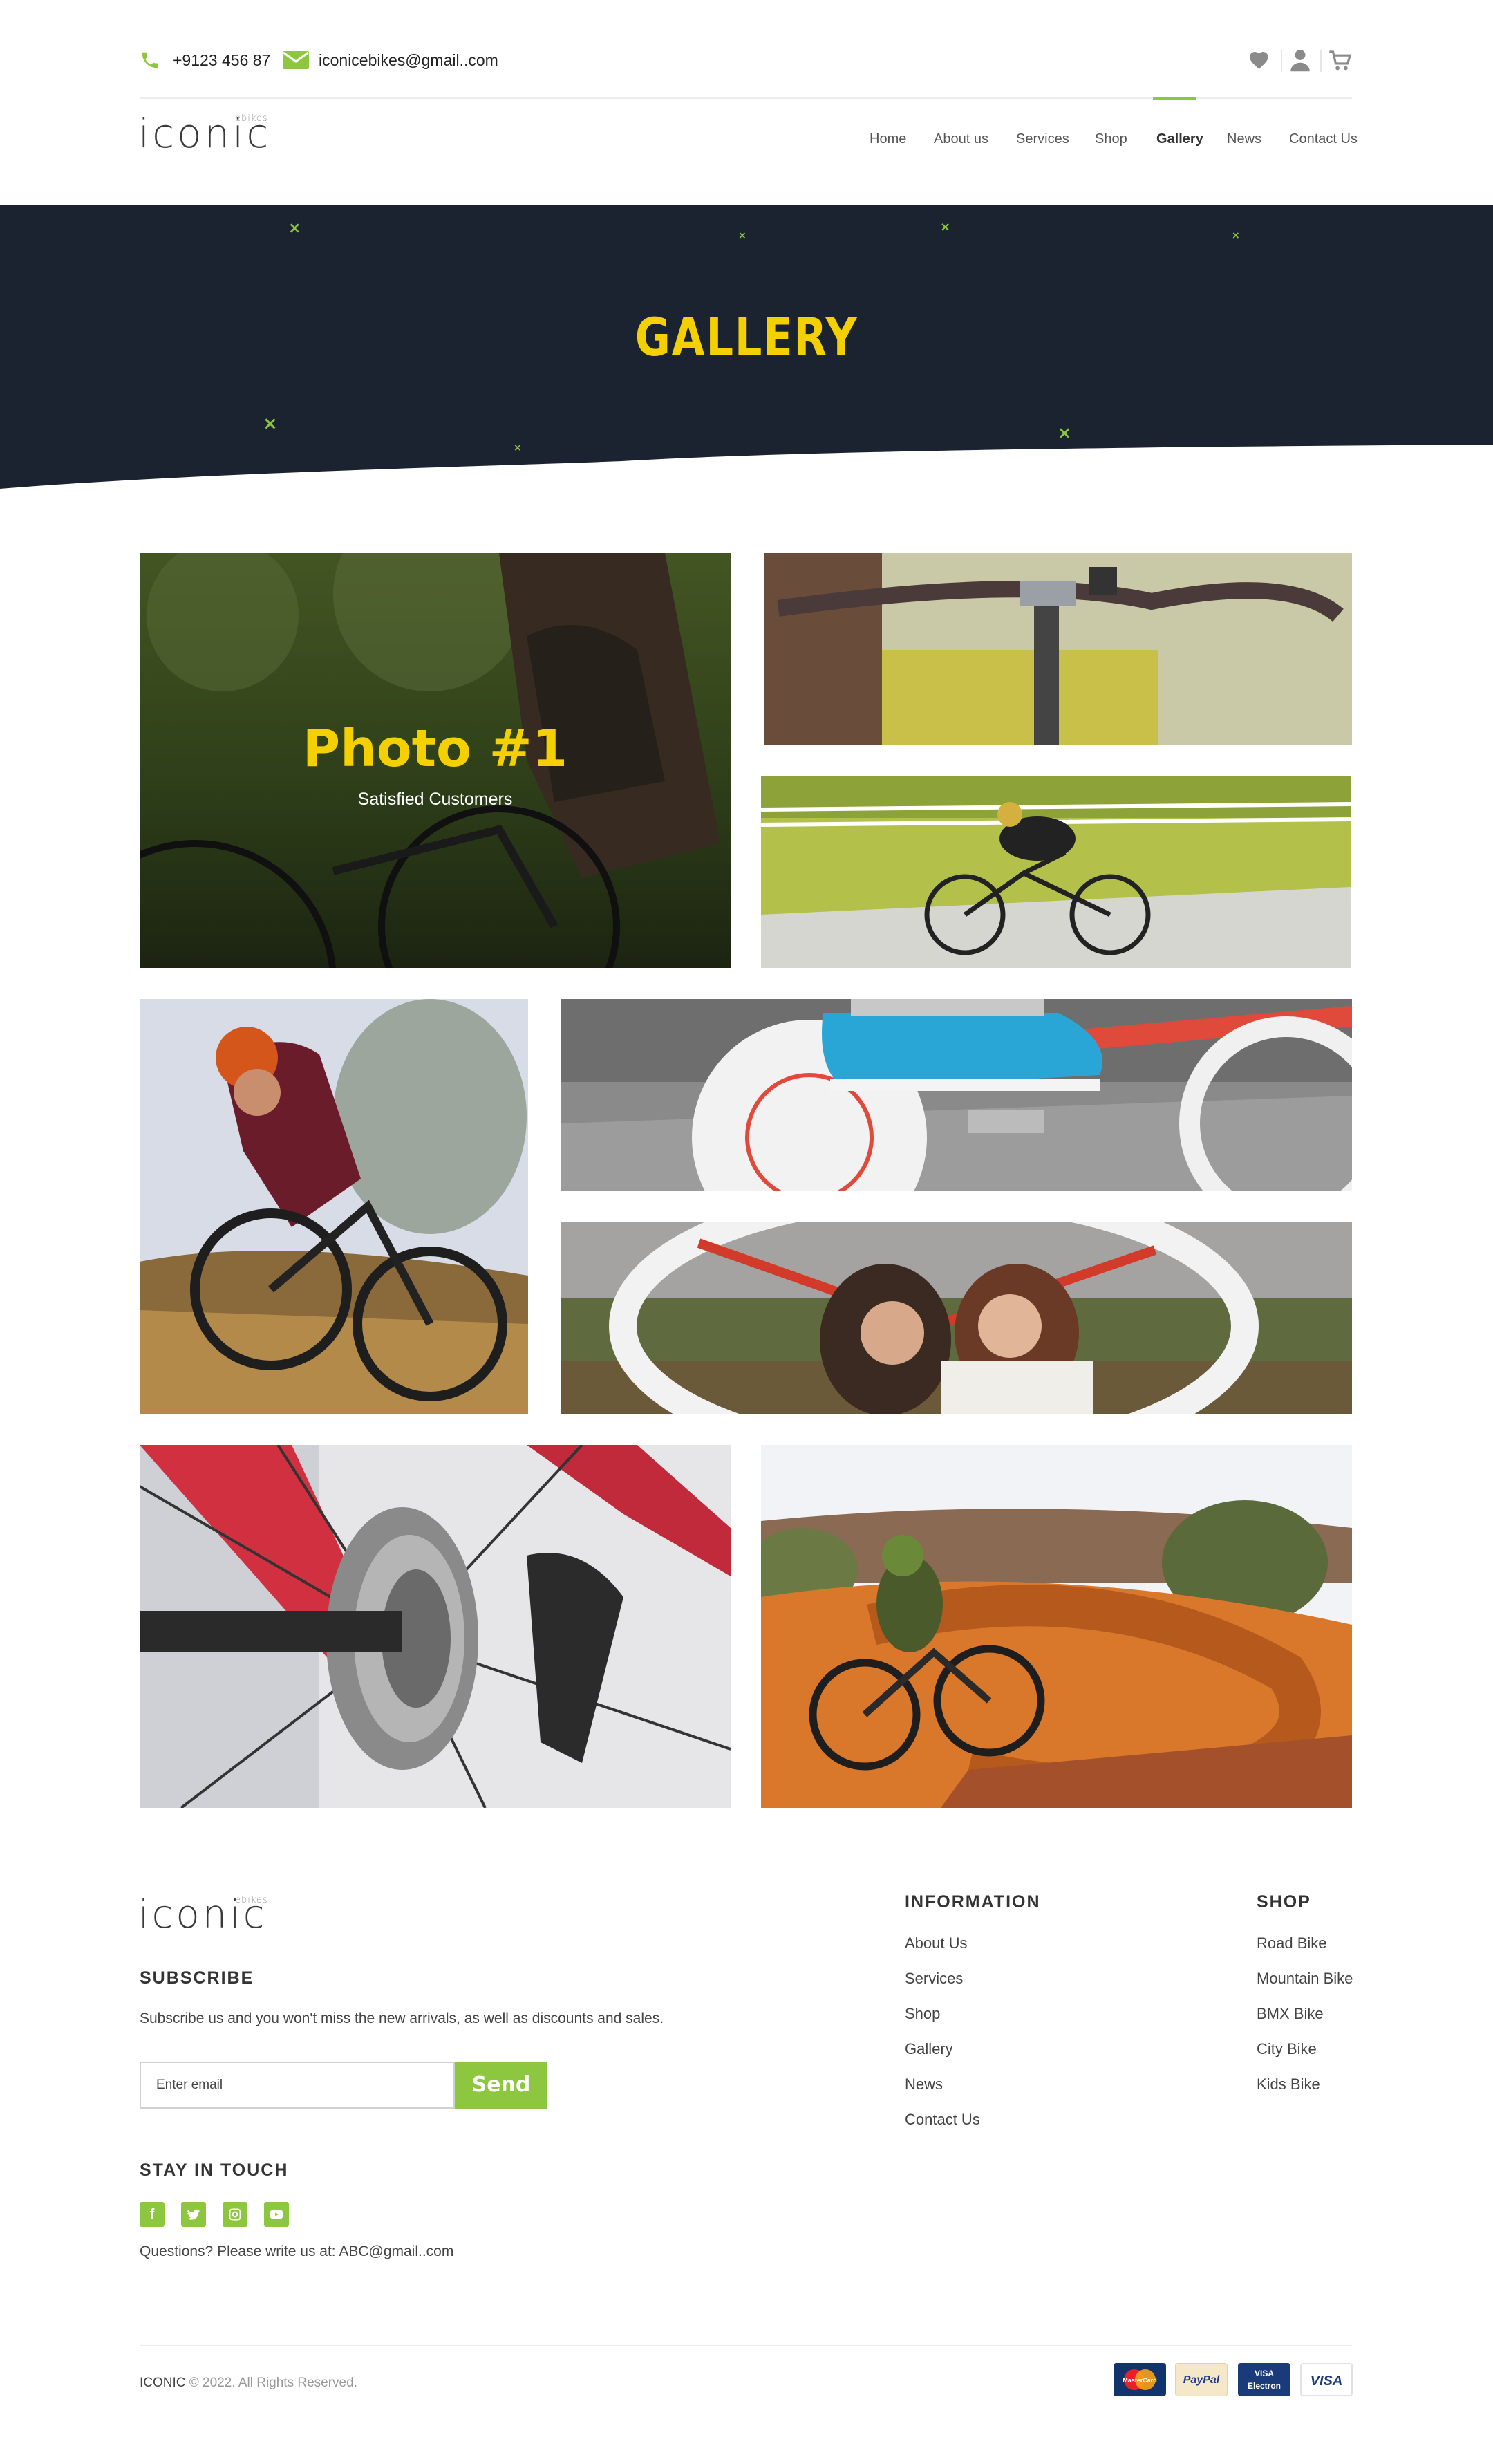 This screenshot has height=2464, width=1493. Describe the element at coordinates (1244, 139) in the screenshot. I see `nav-news: News` at that location.